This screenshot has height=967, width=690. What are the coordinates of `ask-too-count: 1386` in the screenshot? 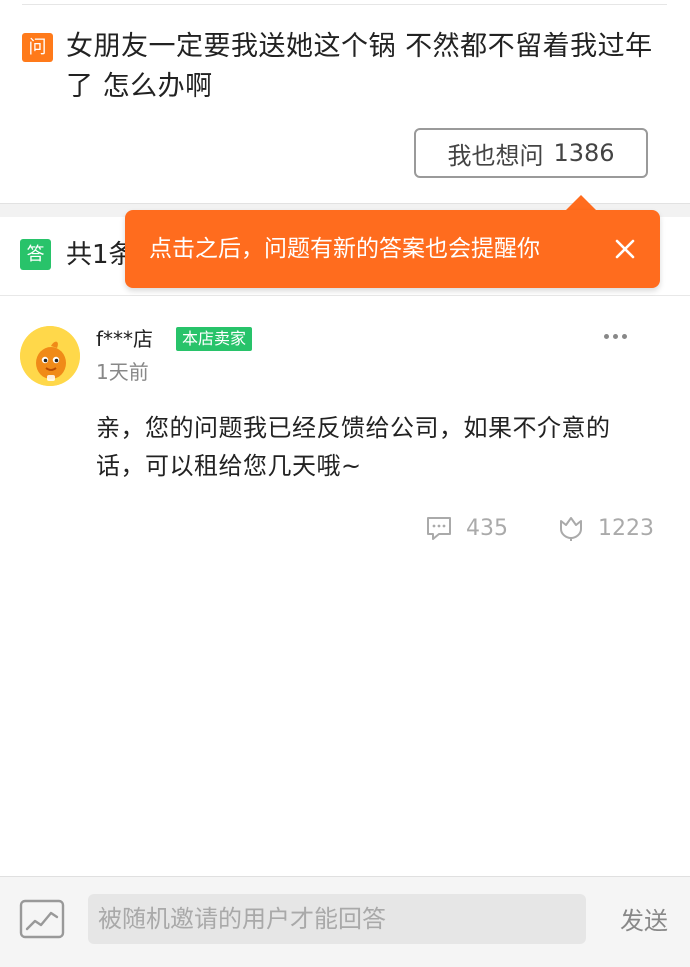 It's located at (584, 153).